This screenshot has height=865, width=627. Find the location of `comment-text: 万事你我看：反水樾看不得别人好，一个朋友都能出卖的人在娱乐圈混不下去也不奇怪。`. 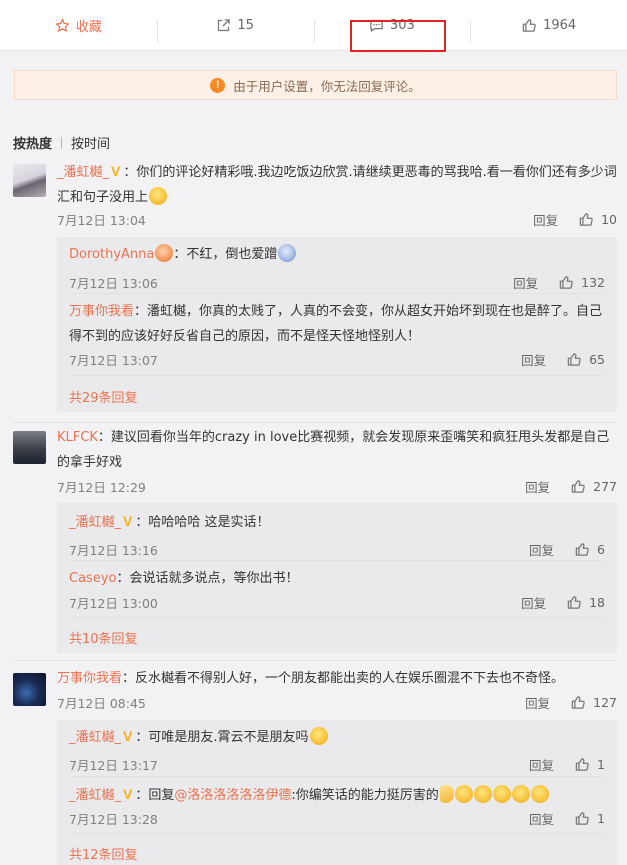

comment-text: 万事你我看：反水樾看不得别人好，一个朋友都能出卖的人在娱乐圈混不下去也不奇怪。 is located at coordinates (337, 678).